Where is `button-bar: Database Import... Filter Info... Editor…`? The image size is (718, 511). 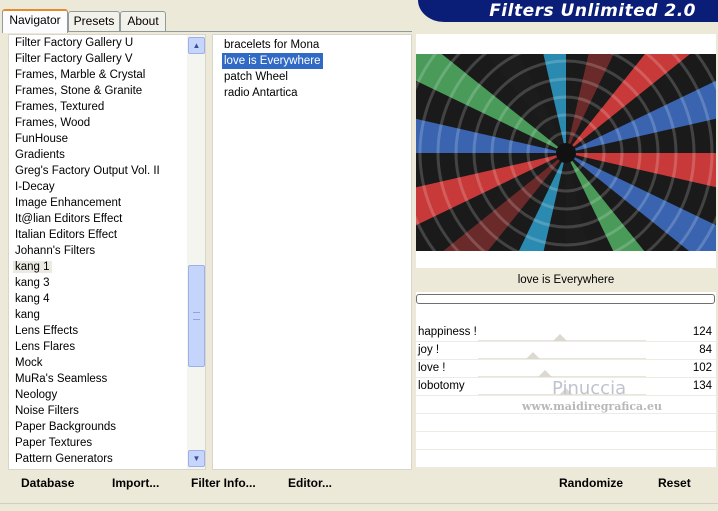 button-bar: Database Import... Filter Info... Editor… is located at coordinates (359, 485).